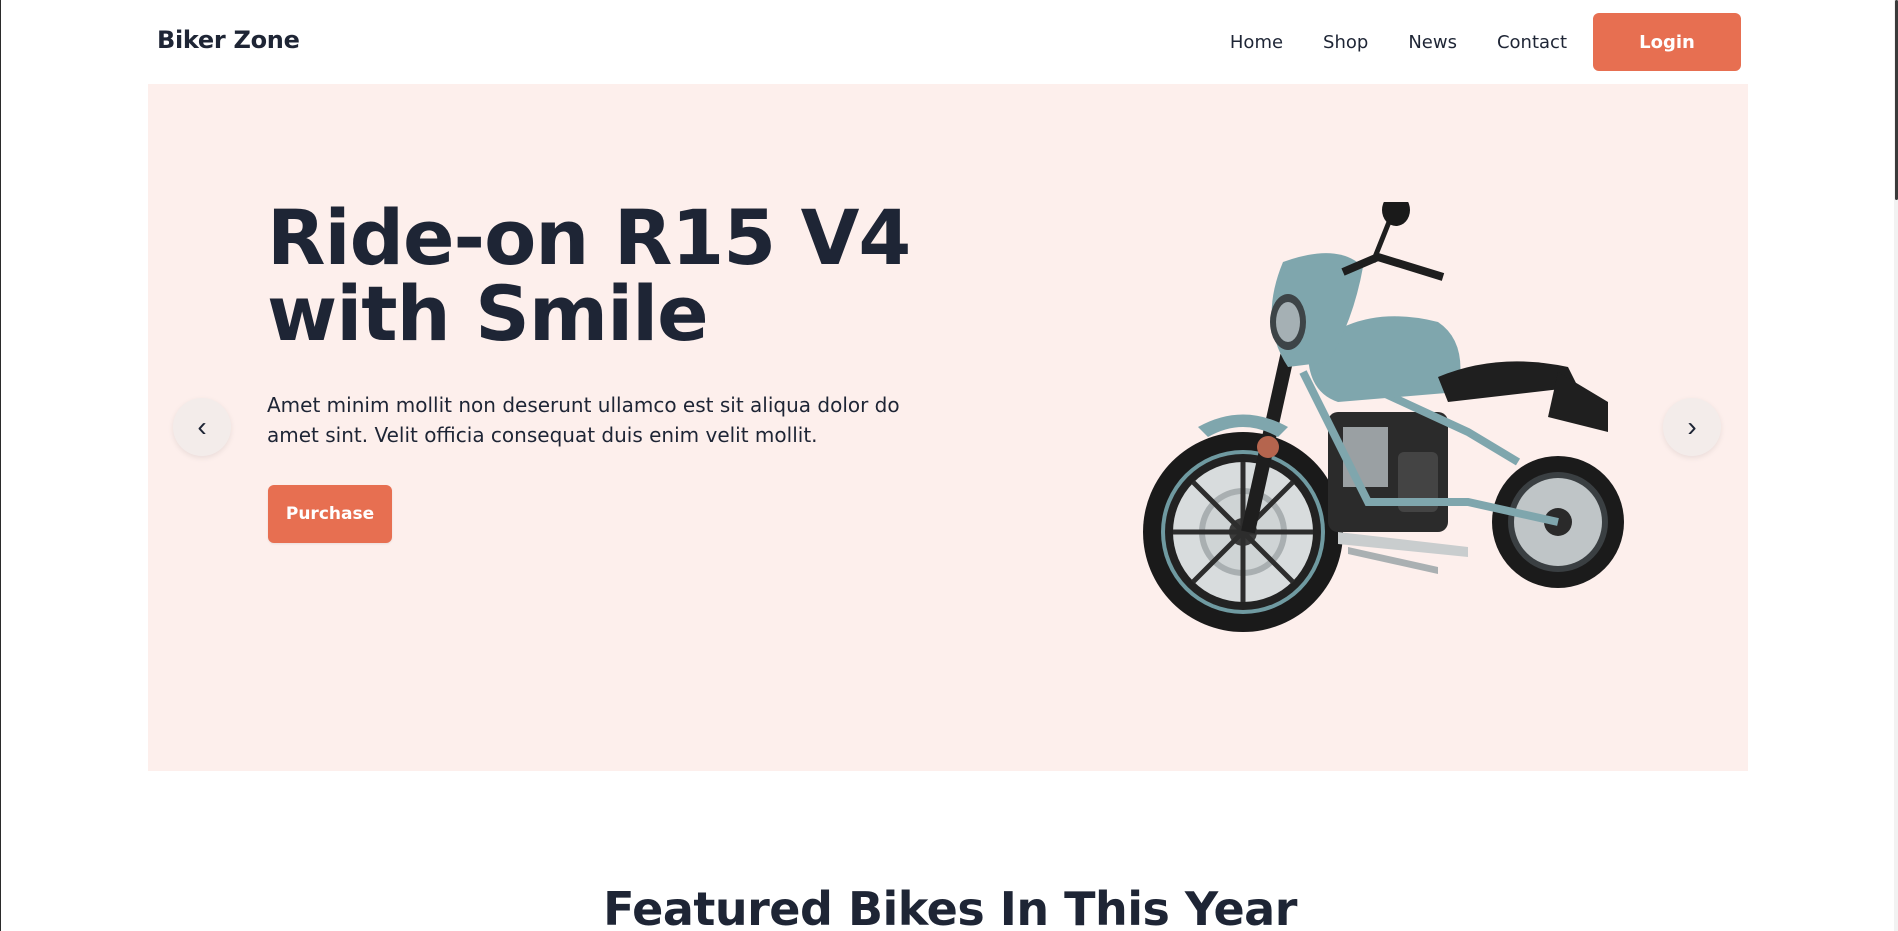 This screenshot has width=1898, height=931. Describe the element at coordinates (488, 313) in the screenshot. I see `hero-title-line2: with Smile` at that location.